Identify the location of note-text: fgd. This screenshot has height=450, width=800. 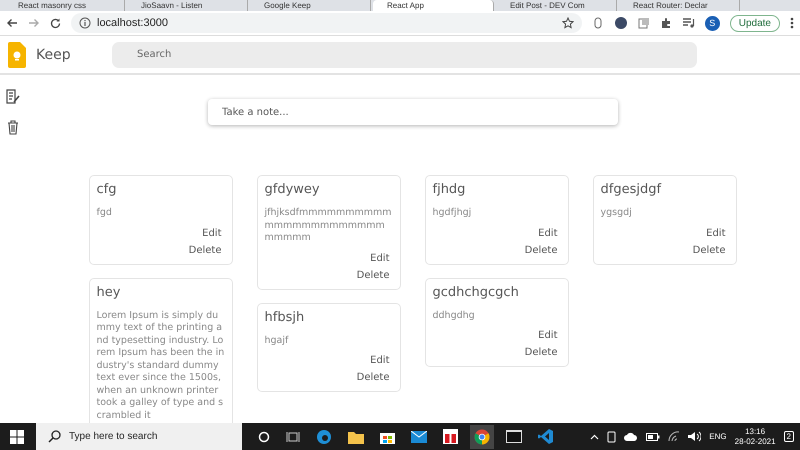
(104, 213).